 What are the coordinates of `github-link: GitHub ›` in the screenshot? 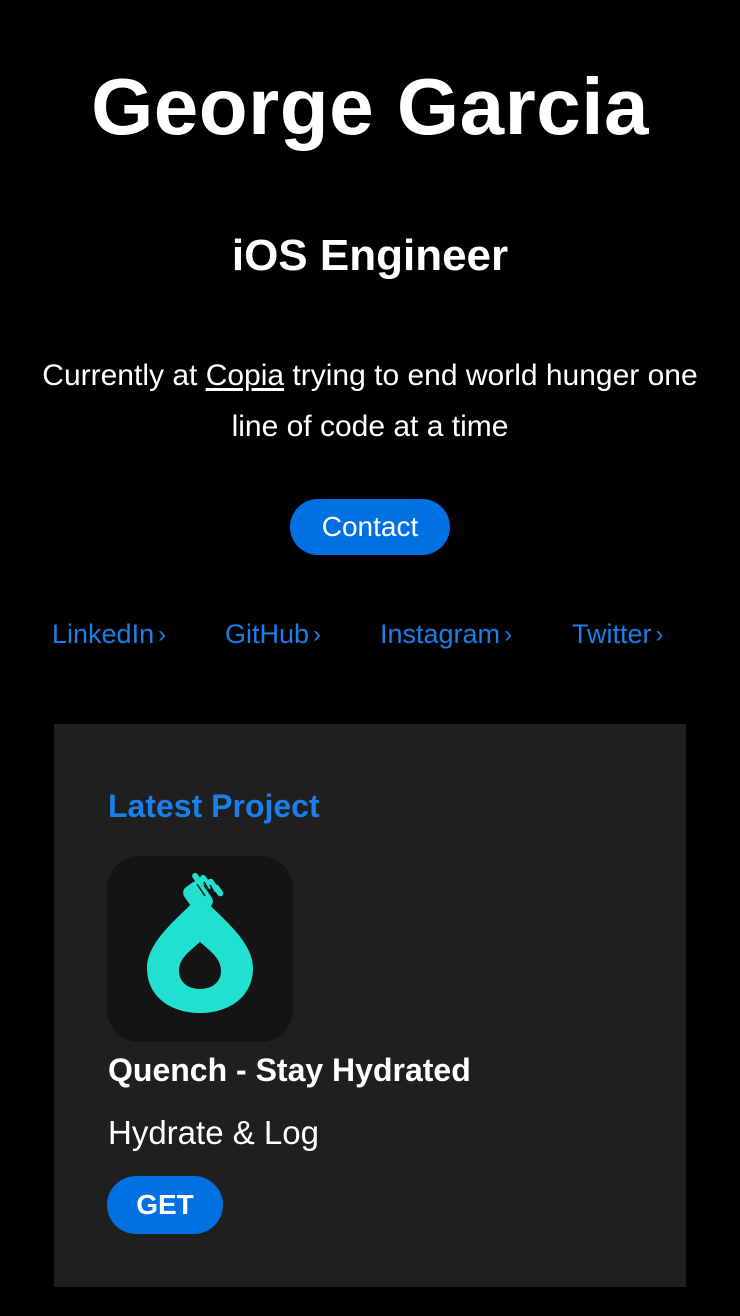 It's located at (273, 634).